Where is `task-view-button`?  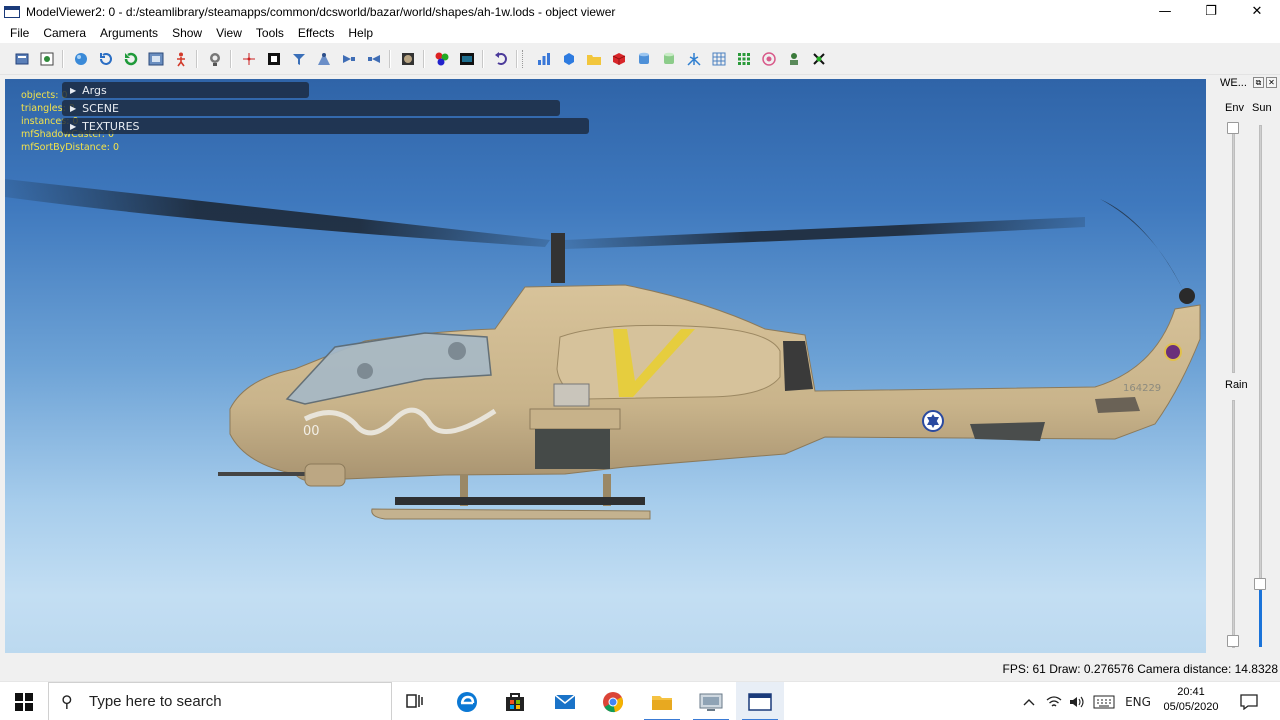 task-view-button is located at coordinates (416, 701).